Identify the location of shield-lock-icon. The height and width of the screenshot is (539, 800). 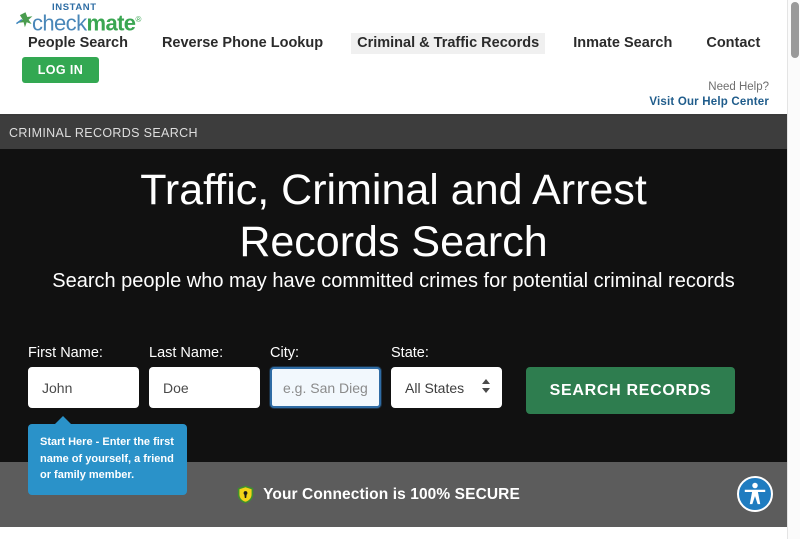
(245, 494).